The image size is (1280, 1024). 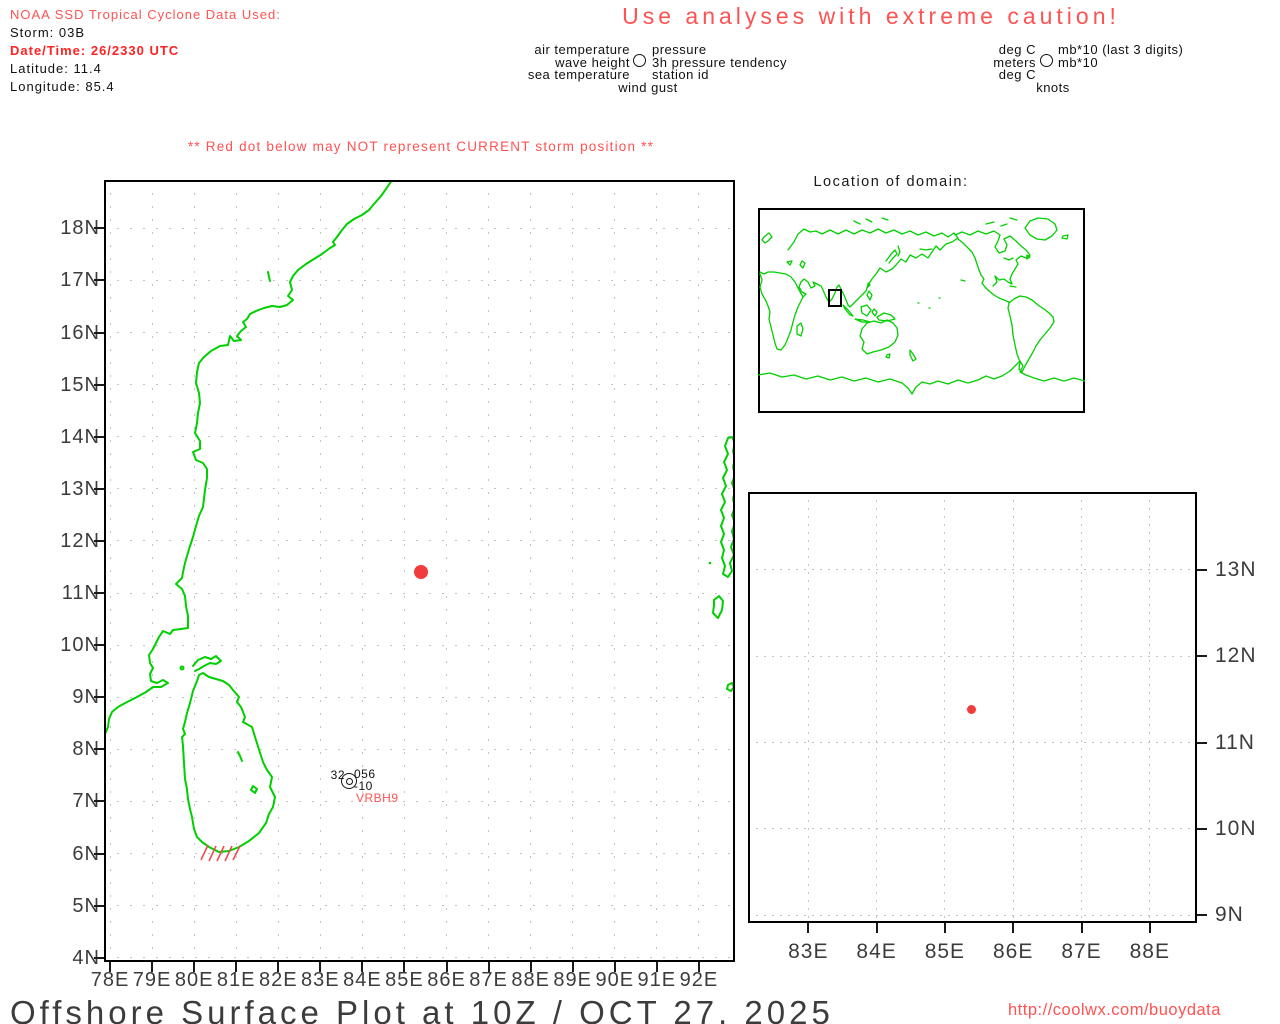 What do you see at coordinates (789, 263) in the screenshot?
I see `black-sea` at bounding box center [789, 263].